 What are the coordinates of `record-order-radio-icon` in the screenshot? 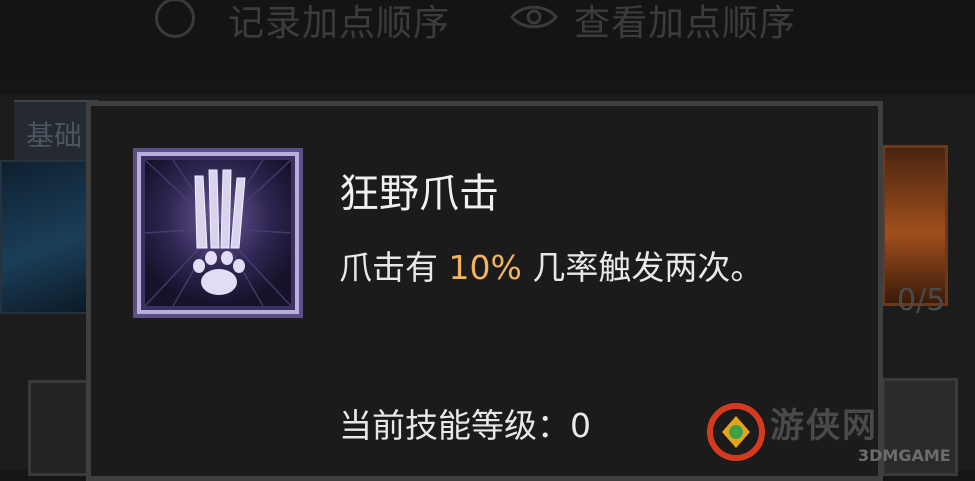 It's located at (175, 19).